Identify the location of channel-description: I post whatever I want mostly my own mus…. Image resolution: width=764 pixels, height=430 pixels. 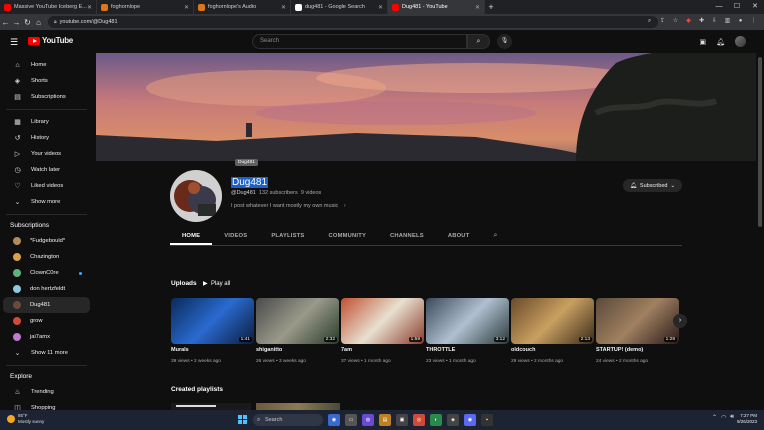
(288, 206).